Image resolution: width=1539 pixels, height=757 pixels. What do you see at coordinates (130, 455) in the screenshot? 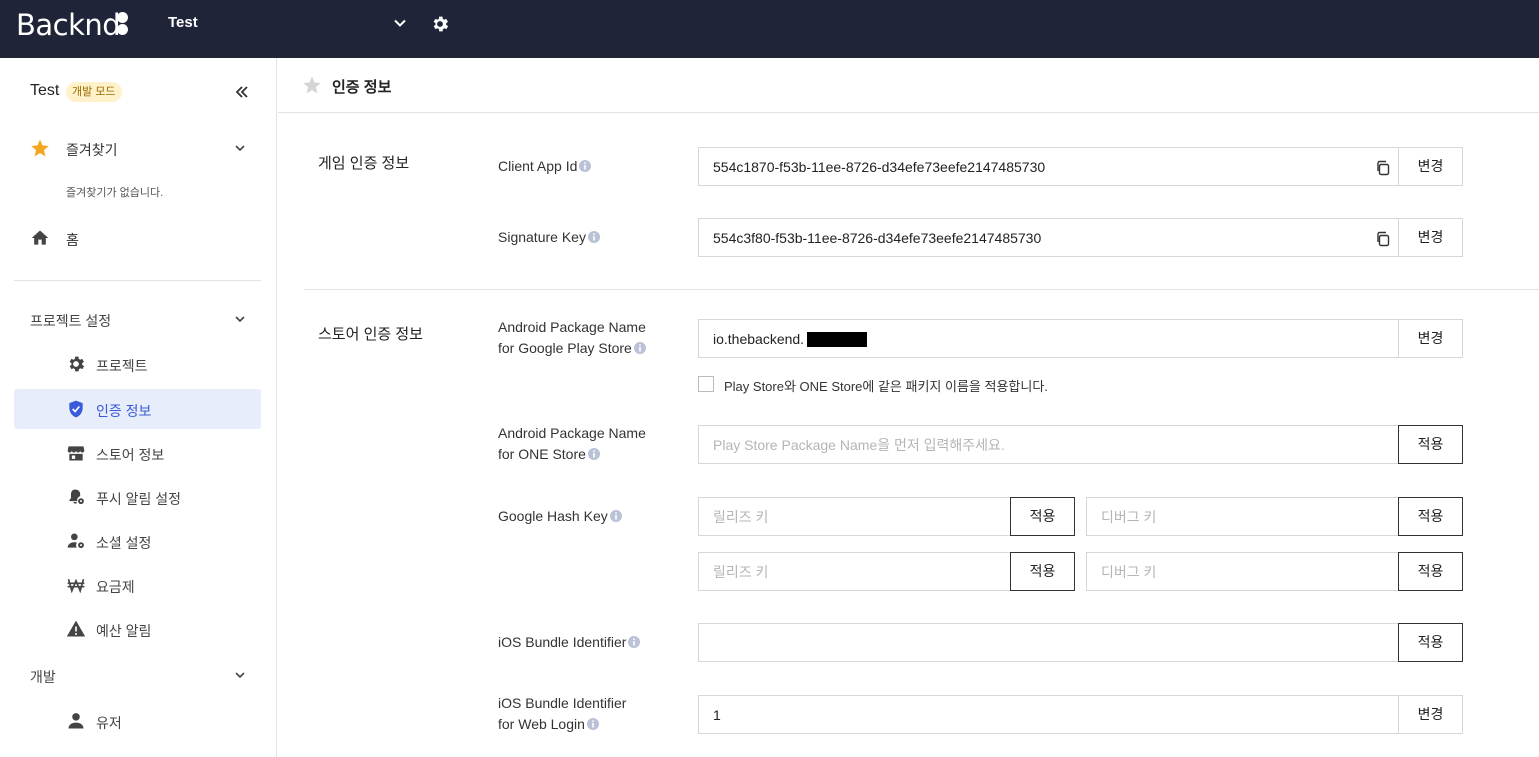
I see `sidebar-item-label: 스토어 정보` at bounding box center [130, 455].